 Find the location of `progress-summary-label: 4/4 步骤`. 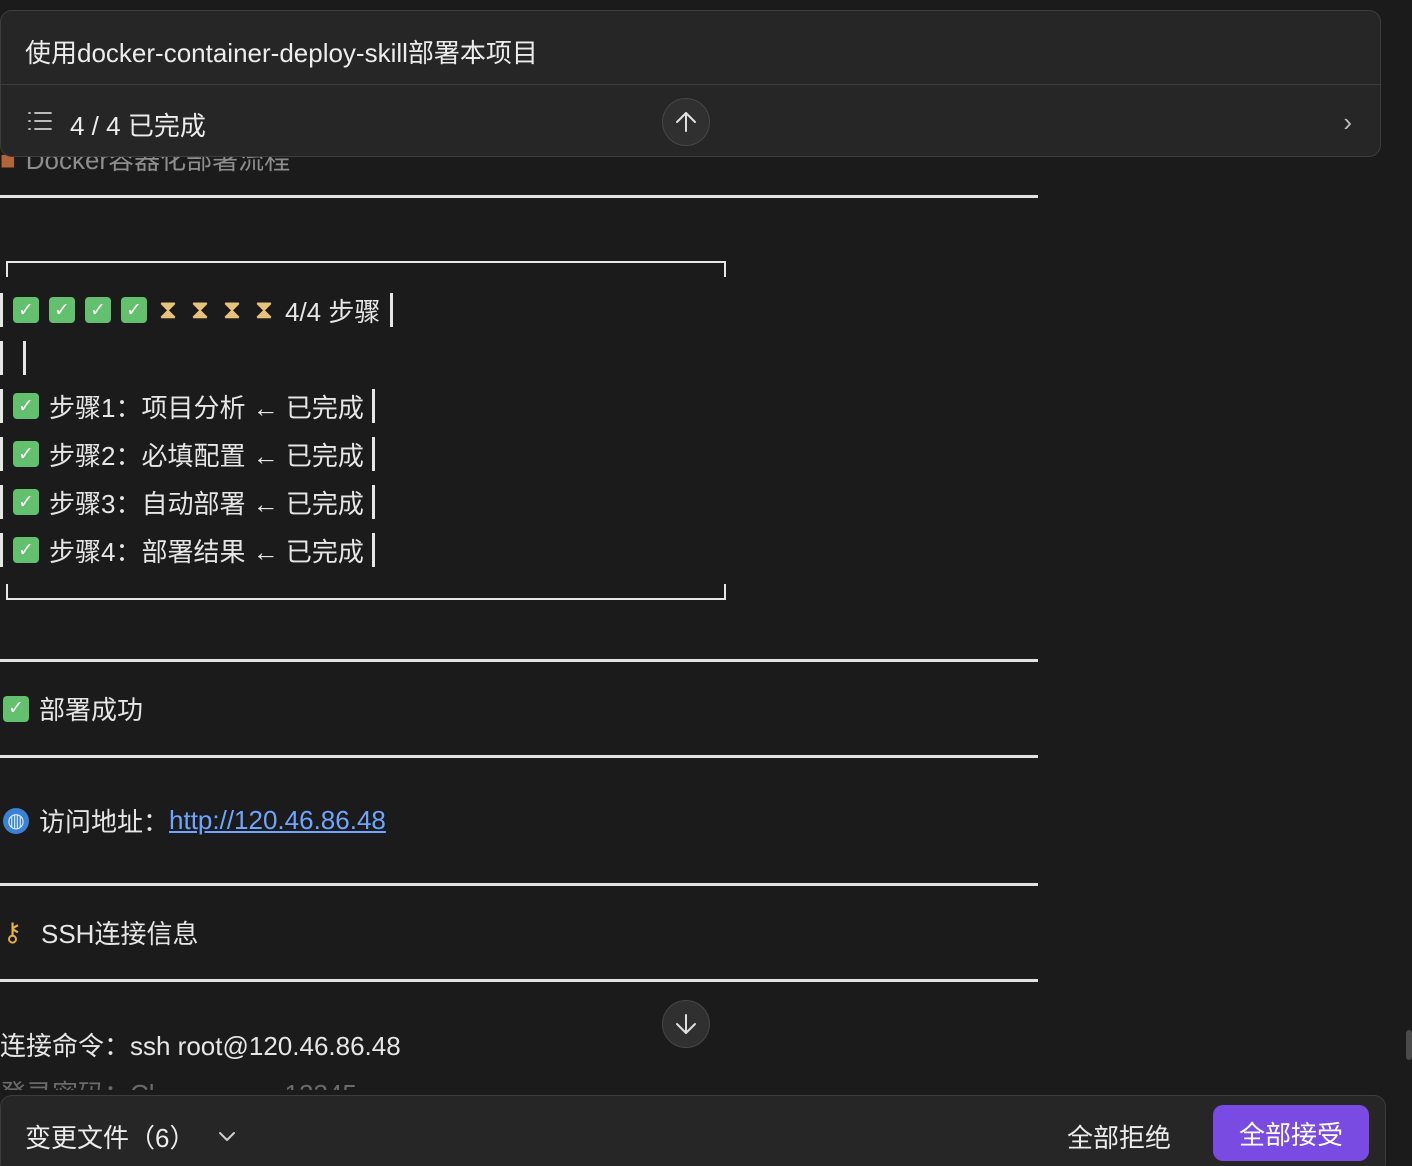

progress-summary-label: 4/4 步骤 is located at coordinates (333, 311).